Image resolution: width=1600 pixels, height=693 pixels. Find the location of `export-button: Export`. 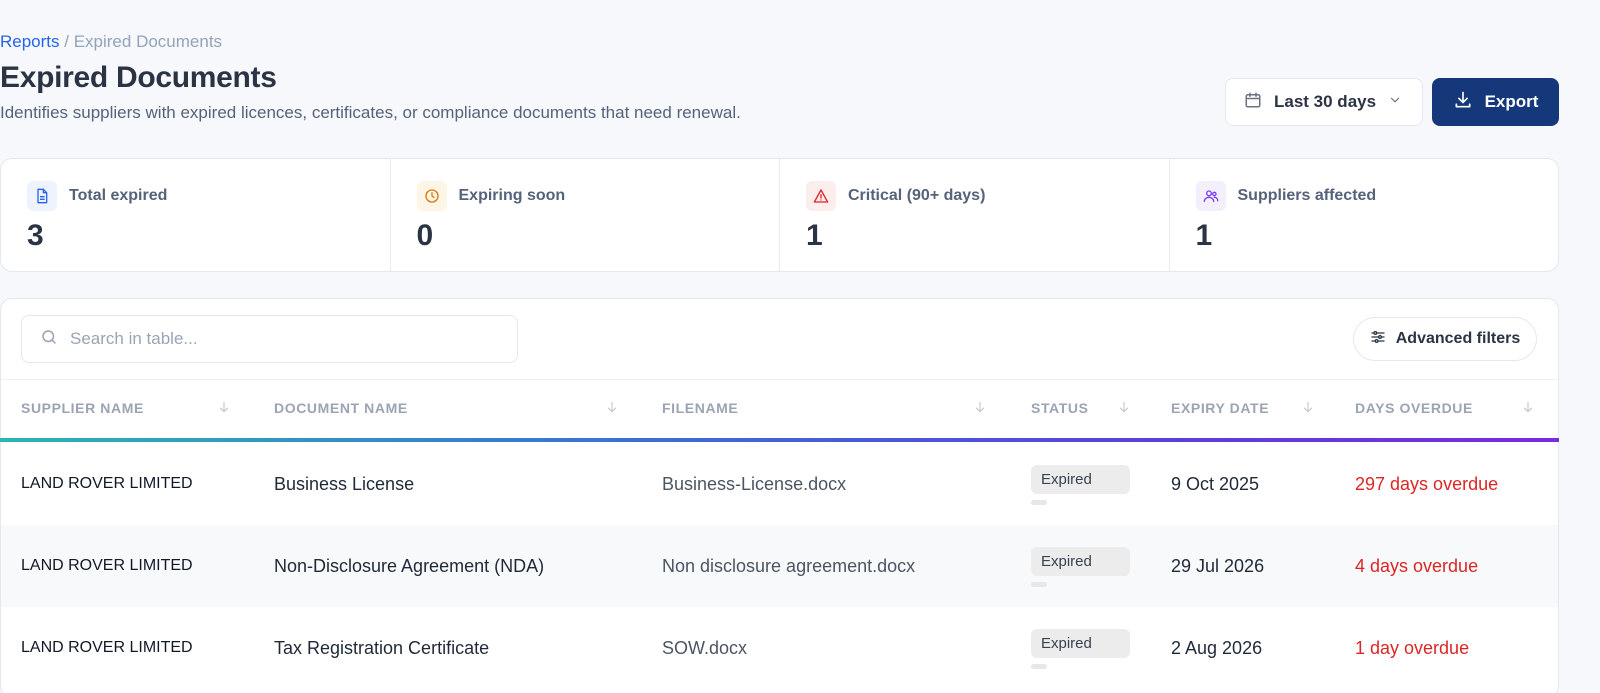

export-button: Export is located at coordinates (1495, 102).